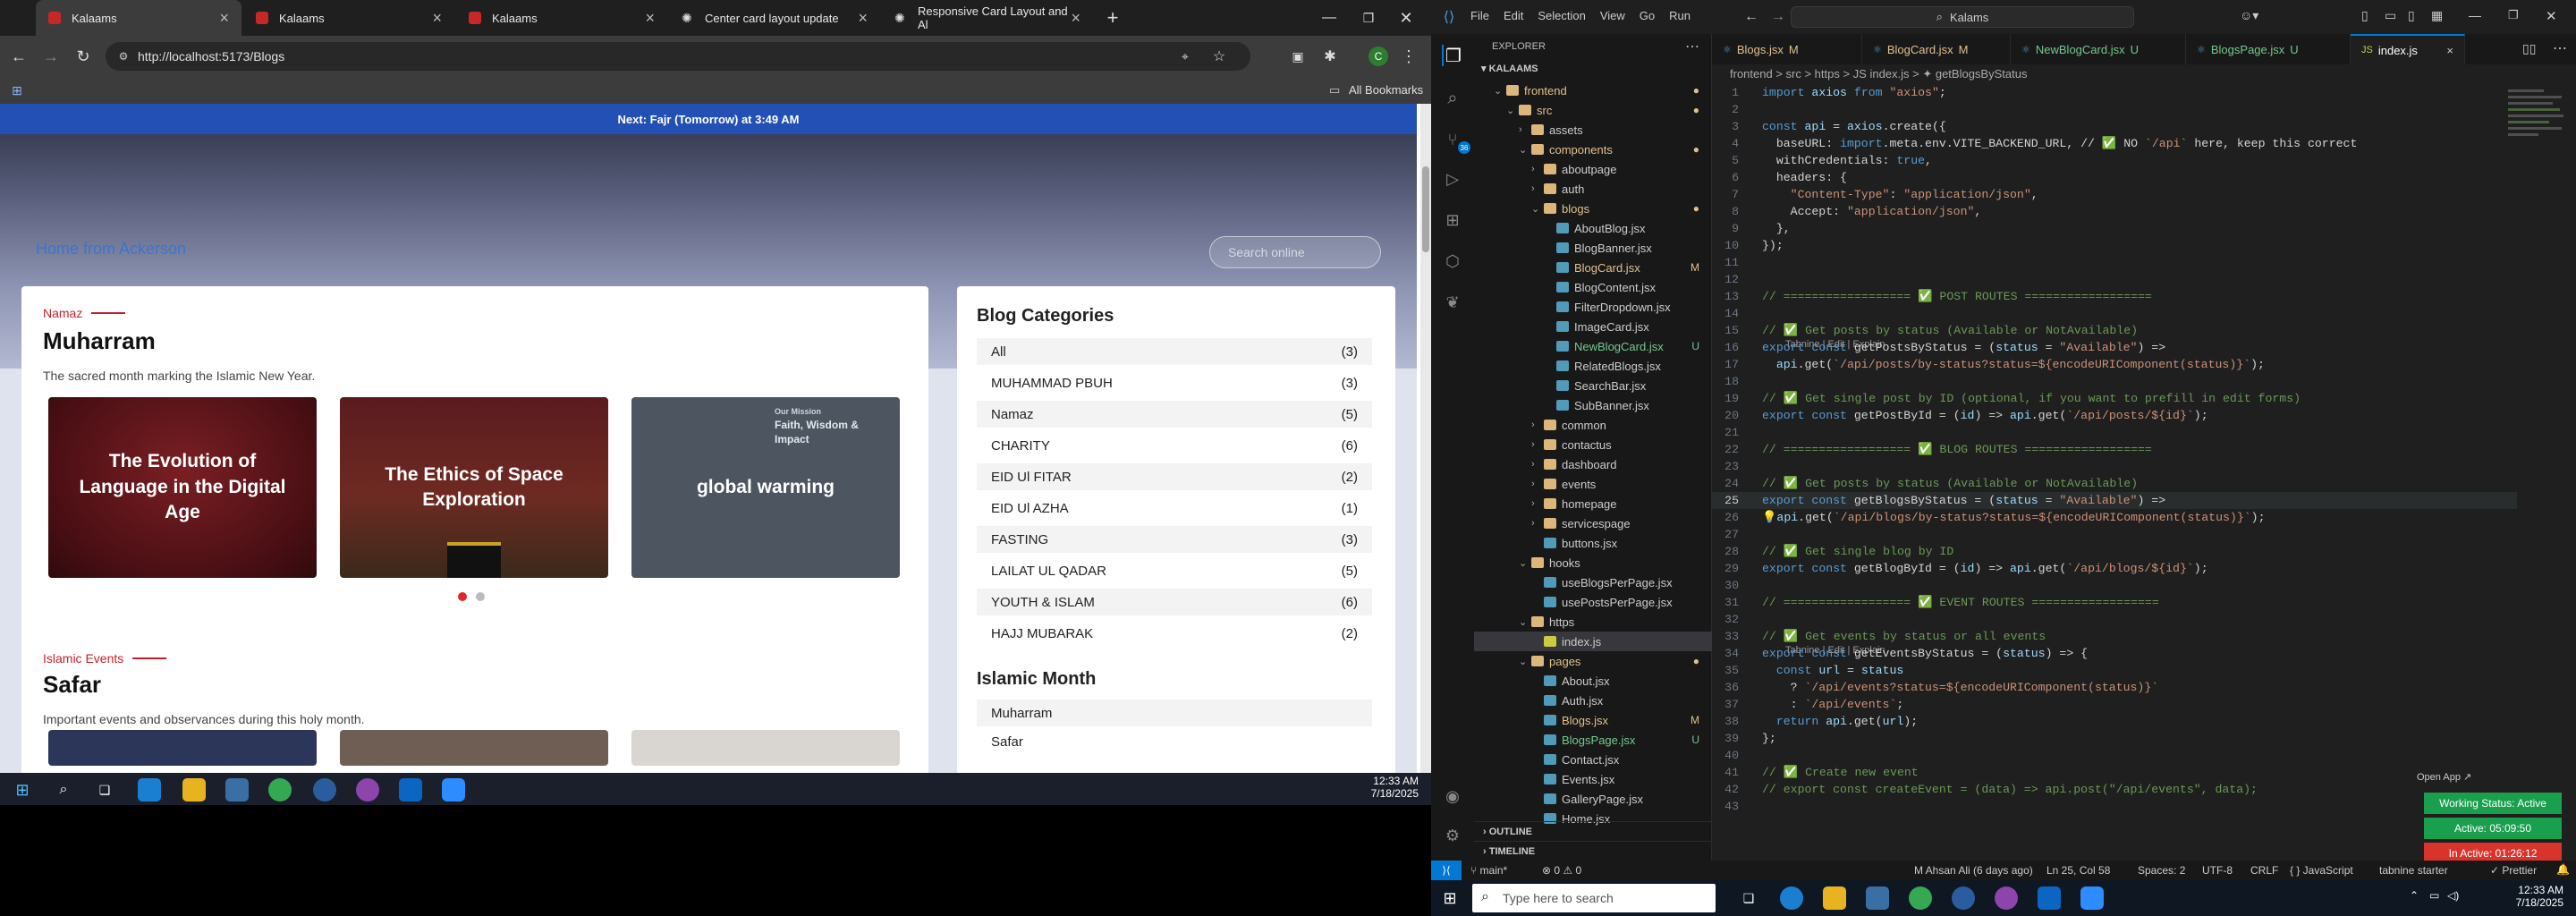  Describe the element at coordinates (2078, 870) in the screenshot. I see `cursor-position: Ln 25, Col 58` at that location.